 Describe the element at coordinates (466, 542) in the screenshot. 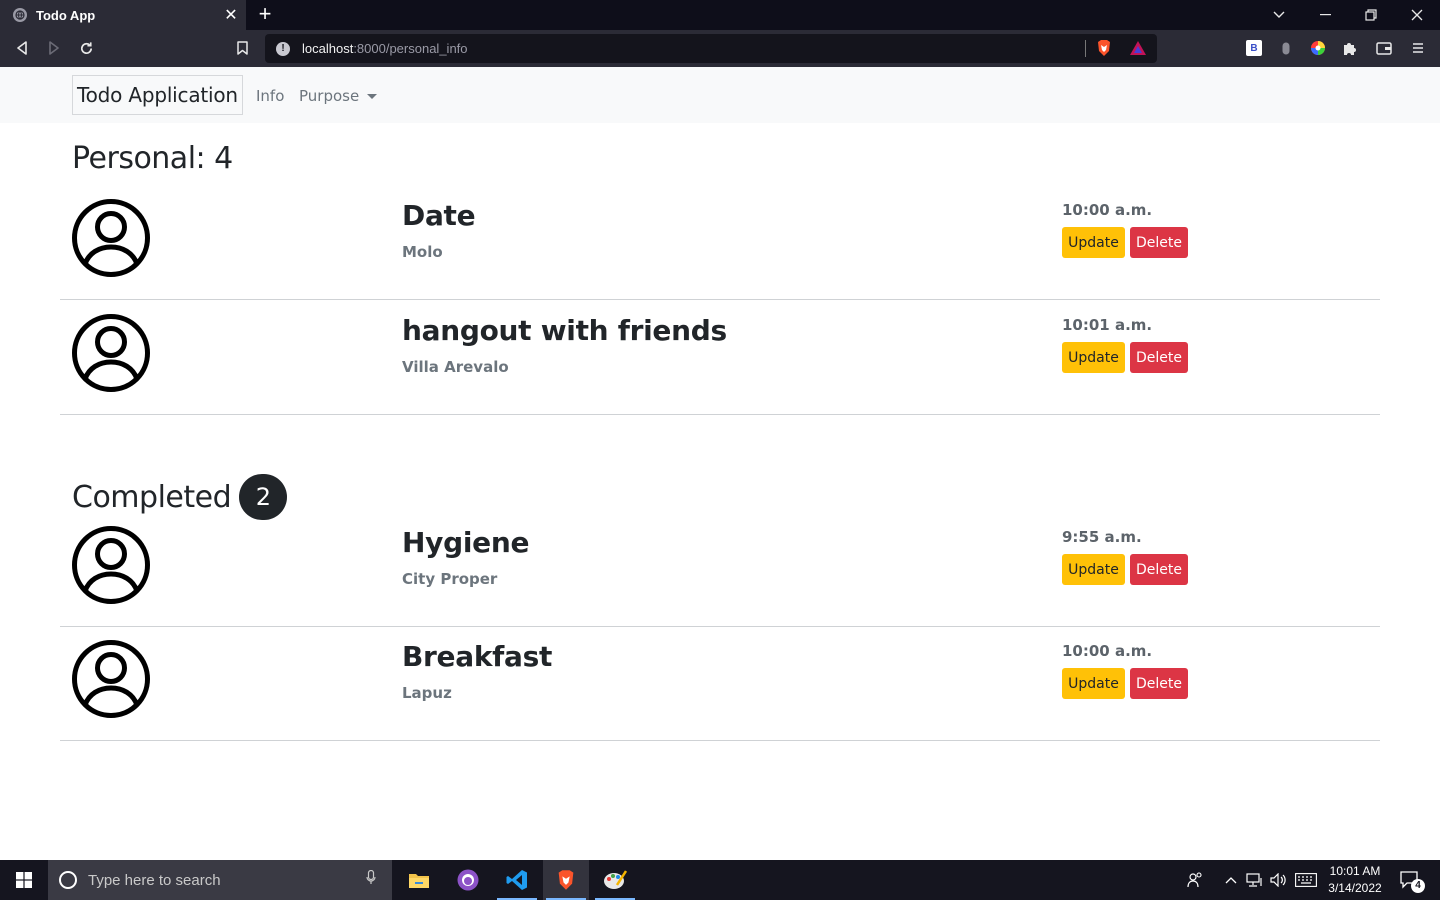

I see `item-title: Hygiene` at that location.